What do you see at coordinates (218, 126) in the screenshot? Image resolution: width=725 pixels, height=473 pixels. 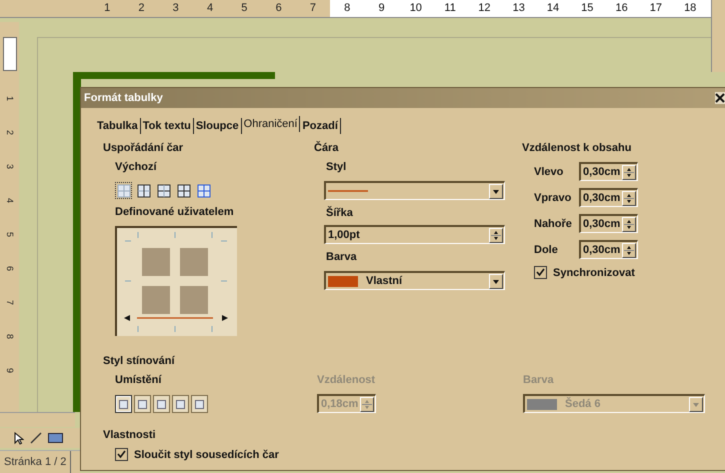 I see `tab: Sloupce` at bounding box center [218, 126].